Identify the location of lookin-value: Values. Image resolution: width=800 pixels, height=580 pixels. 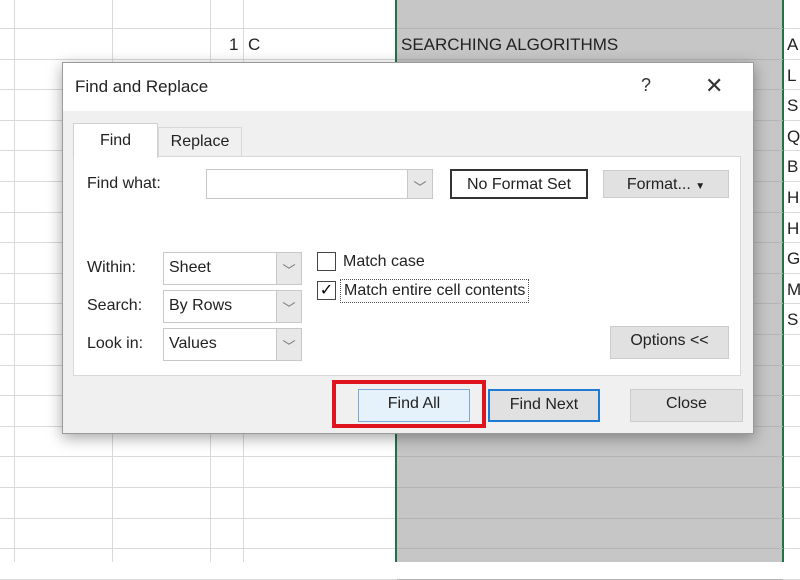
(193, 343).